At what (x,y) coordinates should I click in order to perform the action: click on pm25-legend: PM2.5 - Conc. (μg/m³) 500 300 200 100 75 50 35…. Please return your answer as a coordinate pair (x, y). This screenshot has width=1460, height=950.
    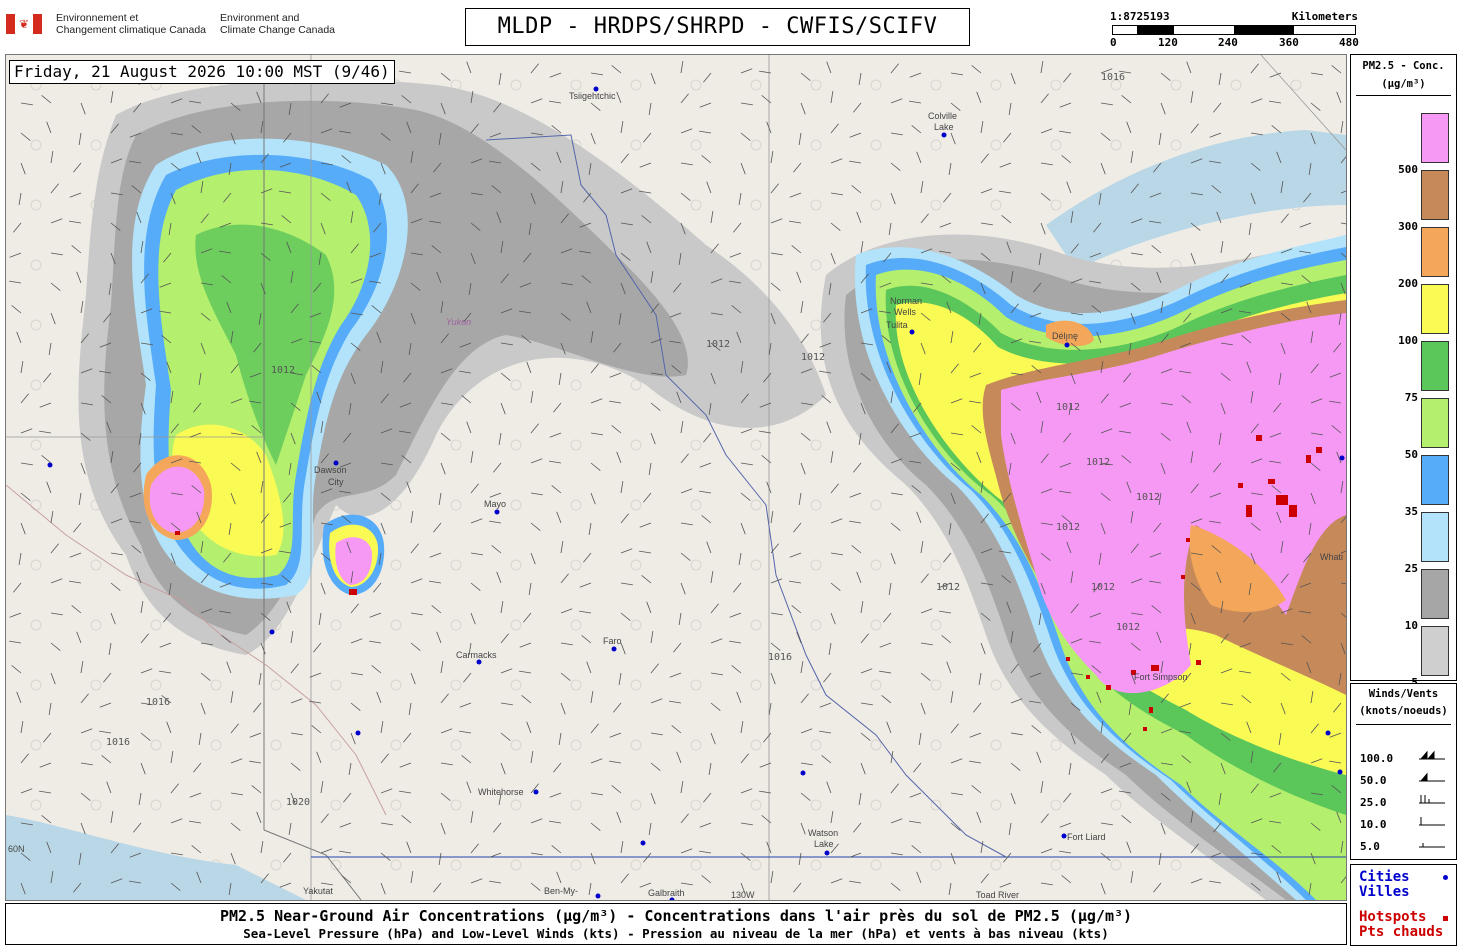
    Looking at the image, I should click on (1403, 371).